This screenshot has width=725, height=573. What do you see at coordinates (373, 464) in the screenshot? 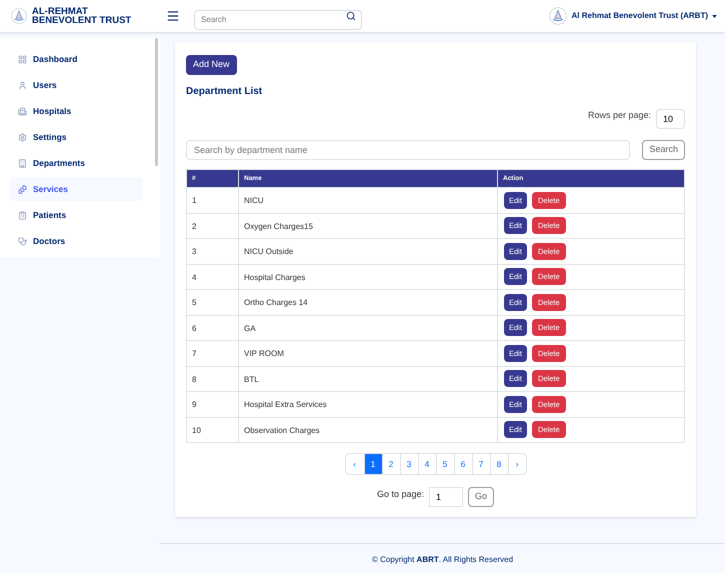
I see `page-link: 1` at bounding box center [373, 464].